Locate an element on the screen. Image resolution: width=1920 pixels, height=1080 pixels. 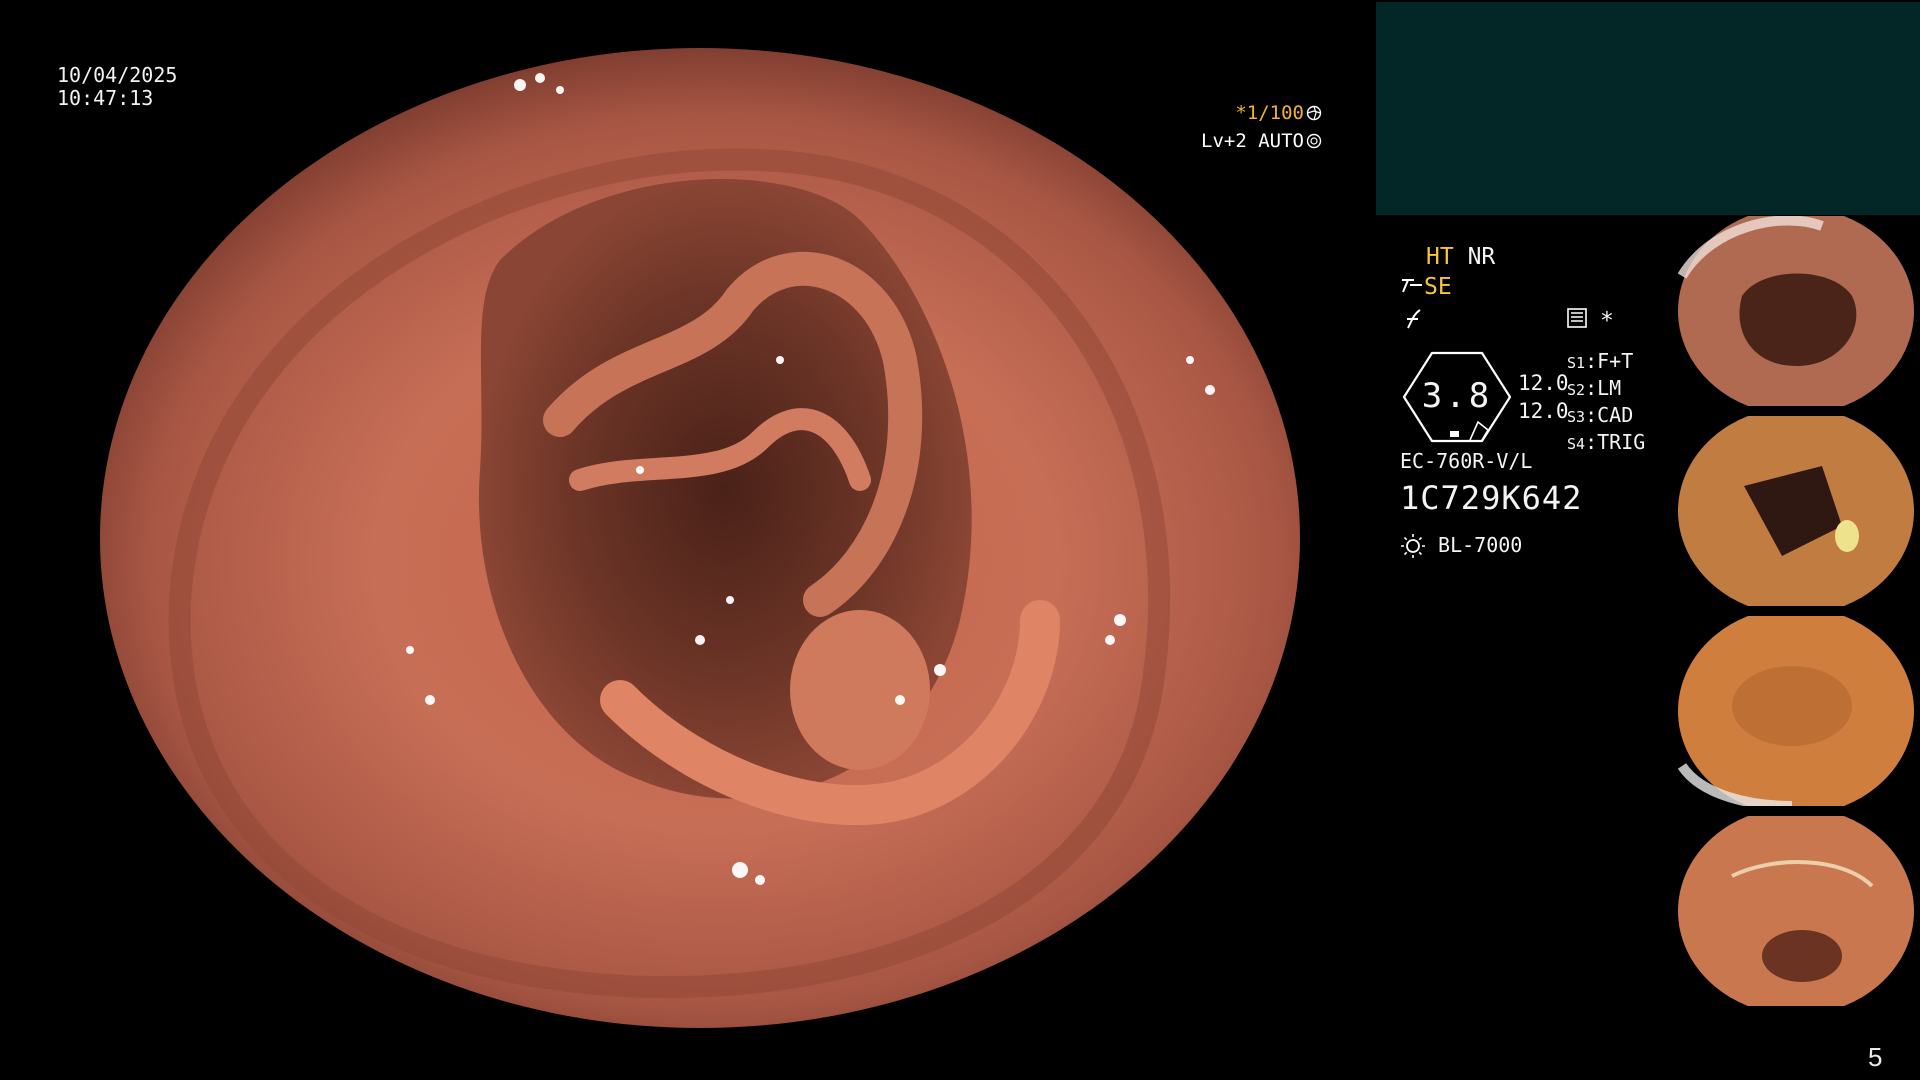
gauge-value: 3.8 is located at coordinates (1457, 396).